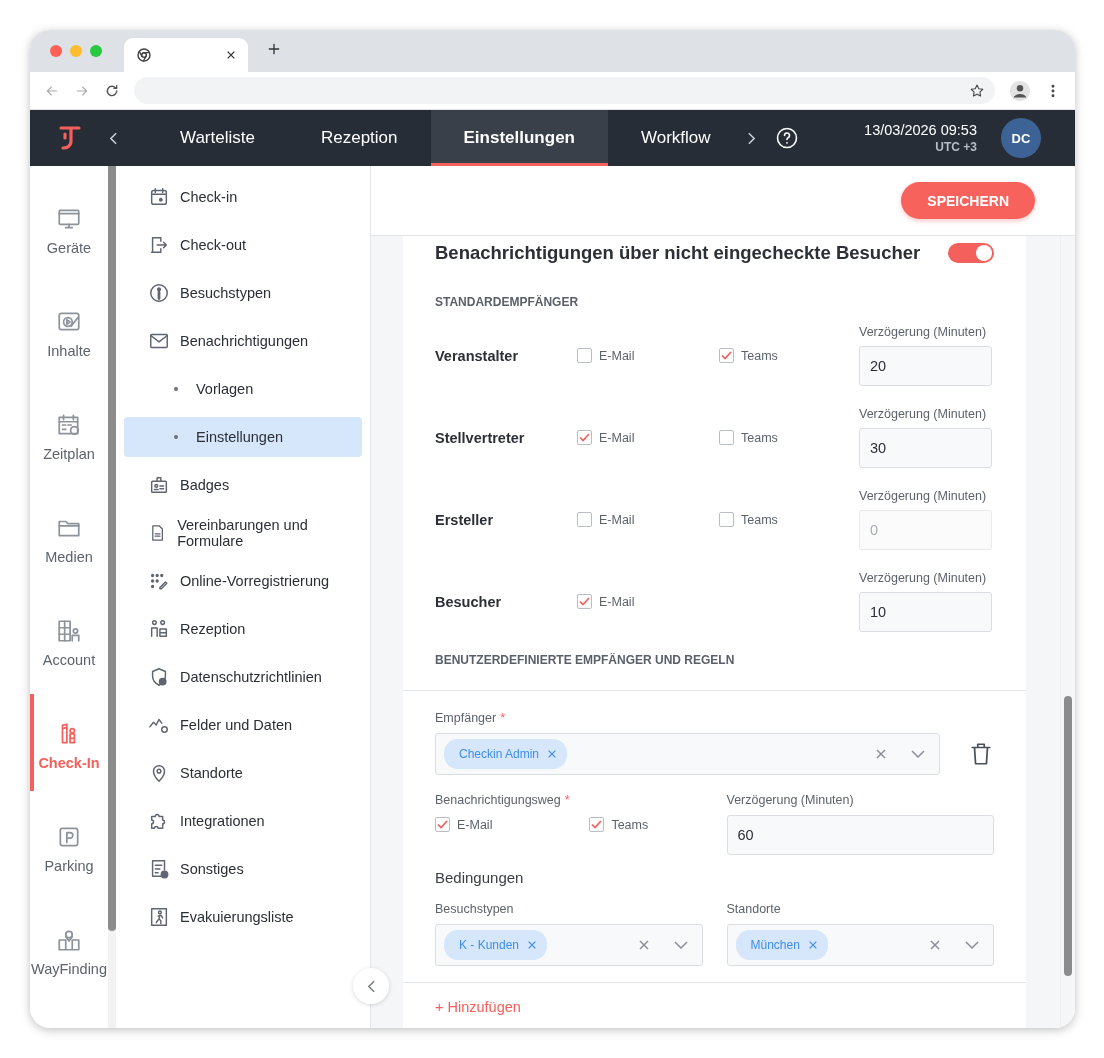 The height and width of the screenshot is (1058, 1104). Describe the element at coordinates (243, 437) in the screenshot. I see `menu-item: Einstellungen` at that location.